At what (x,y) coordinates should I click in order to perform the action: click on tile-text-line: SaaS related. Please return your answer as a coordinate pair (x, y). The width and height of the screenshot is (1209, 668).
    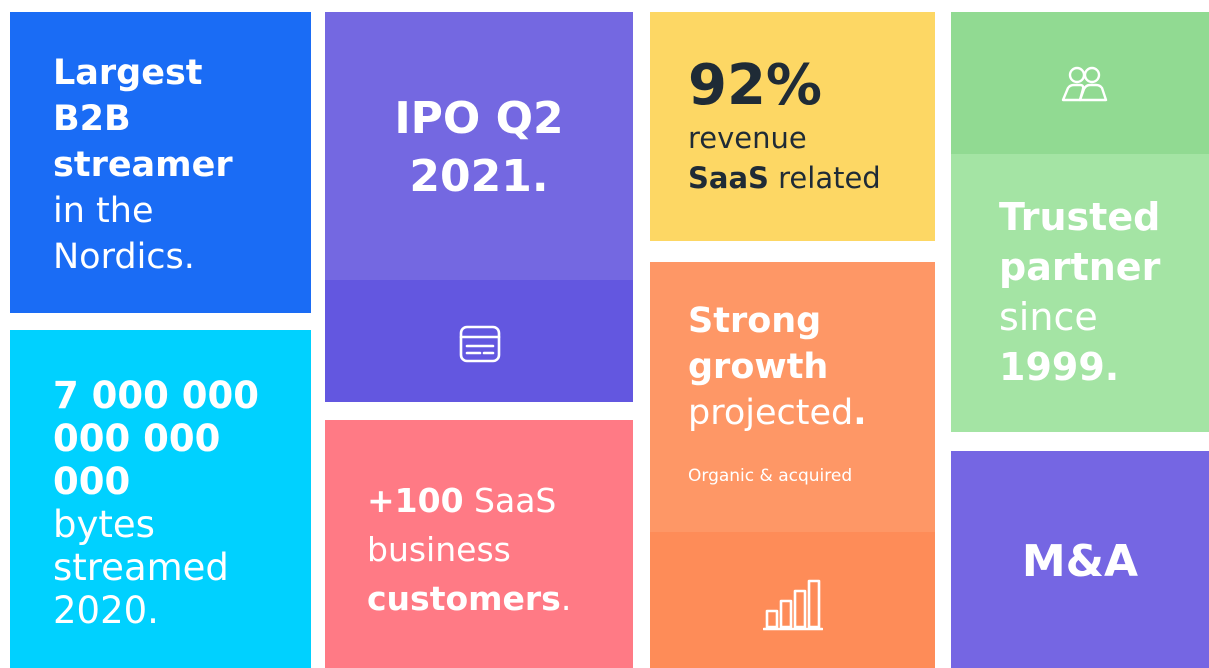
    Looking at the image, I should click on (784, 178).